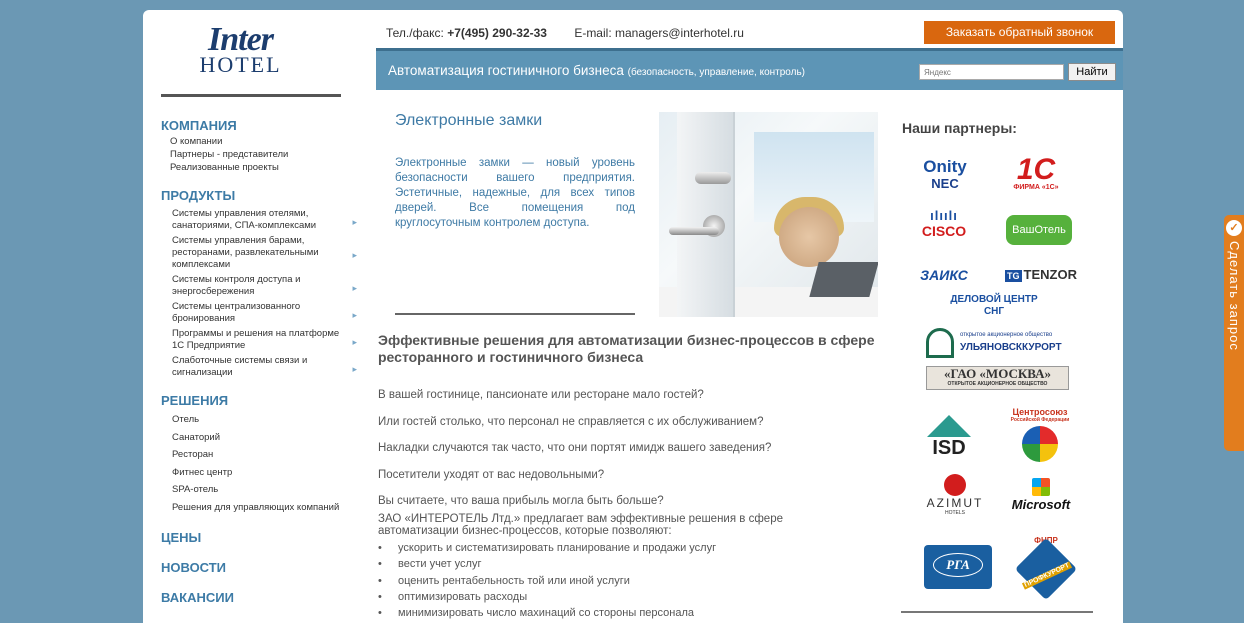  What do you see at coordinates (261, 537) in the screenshot?
I see `nav-prices: ЦЕНЫ` at bounding box center [261, 537].